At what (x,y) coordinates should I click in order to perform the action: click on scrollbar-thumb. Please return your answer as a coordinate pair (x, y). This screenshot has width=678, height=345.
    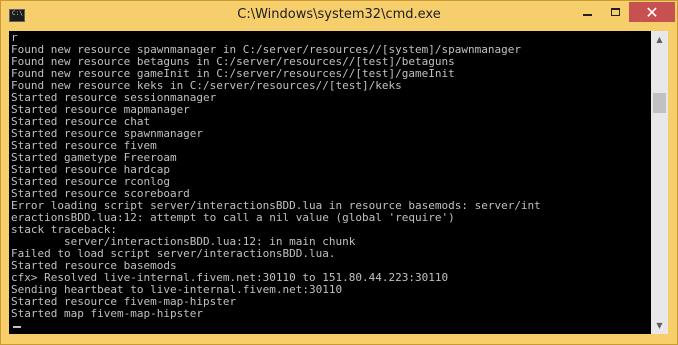
    Looking at the image, I should click on (659, 103).